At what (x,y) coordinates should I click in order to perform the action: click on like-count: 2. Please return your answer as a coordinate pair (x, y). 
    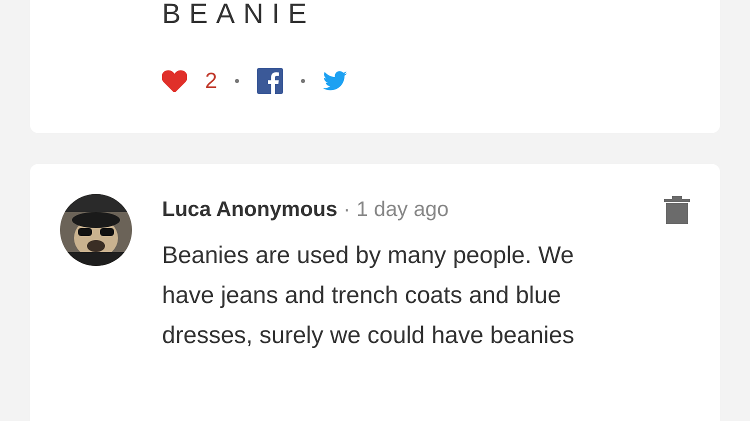
    Looking at the image, I should click on (211, 81).